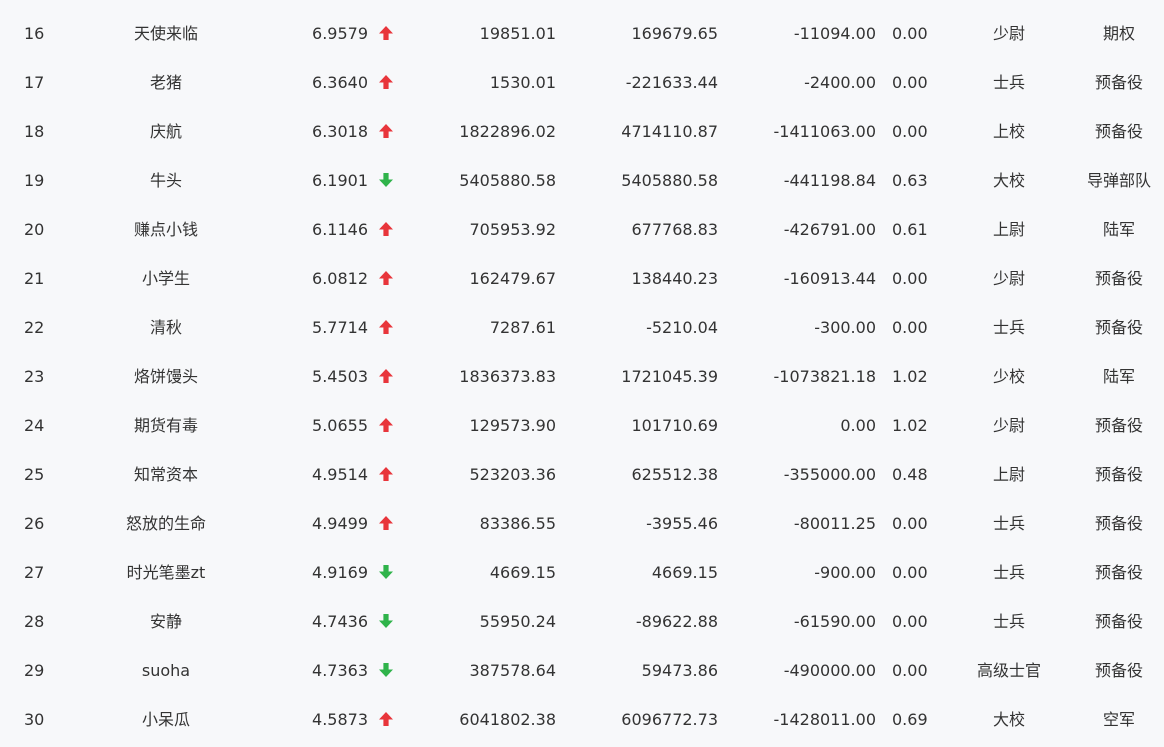 The height and width of the screenshot is (747, 1164). Describe the element at coordinates (829, 180) in the screenshot. I see `withdraw-value: -441198.84` at that location.